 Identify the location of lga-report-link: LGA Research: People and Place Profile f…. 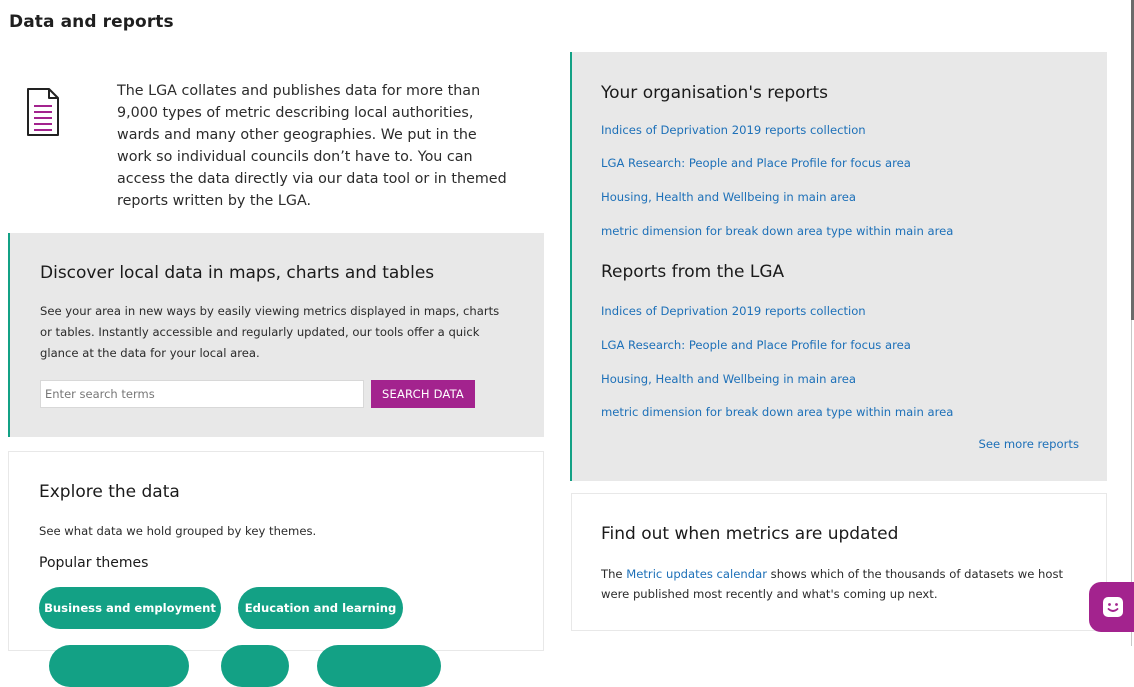
(756, 345).